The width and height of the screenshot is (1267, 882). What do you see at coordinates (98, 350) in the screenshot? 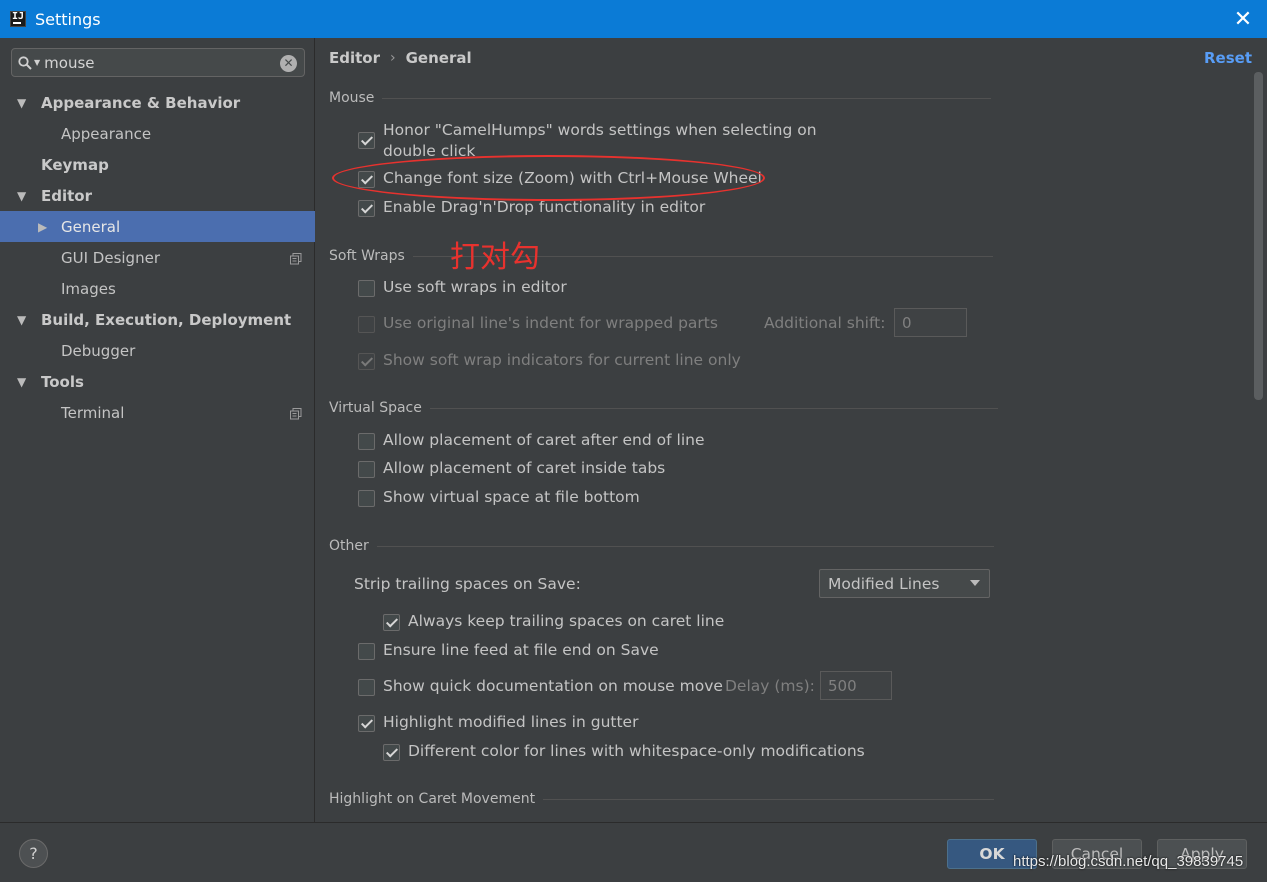
I see `tree-item-label: Debugger` at bounding box center [98, 350].